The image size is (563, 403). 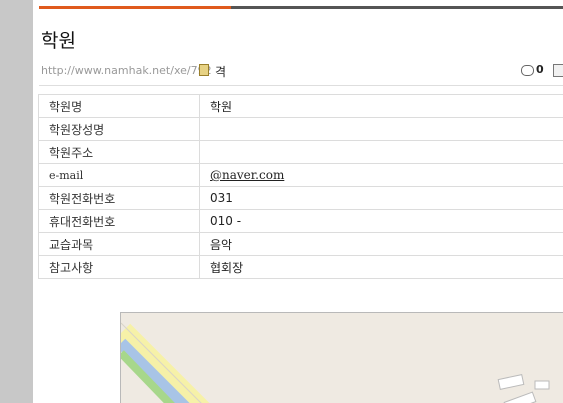 I want to click on url-suffix: 격, so click(x=221, y=72).